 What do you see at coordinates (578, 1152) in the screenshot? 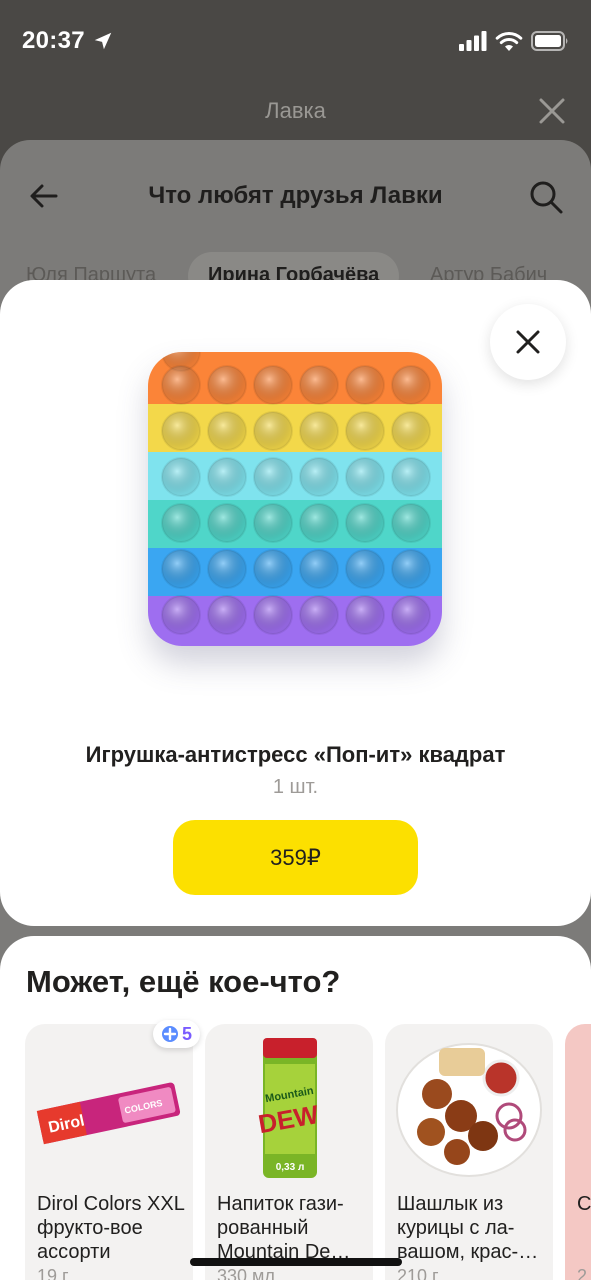
I see `product-tile: С ф с 2` at bounding box center [578, 1152].